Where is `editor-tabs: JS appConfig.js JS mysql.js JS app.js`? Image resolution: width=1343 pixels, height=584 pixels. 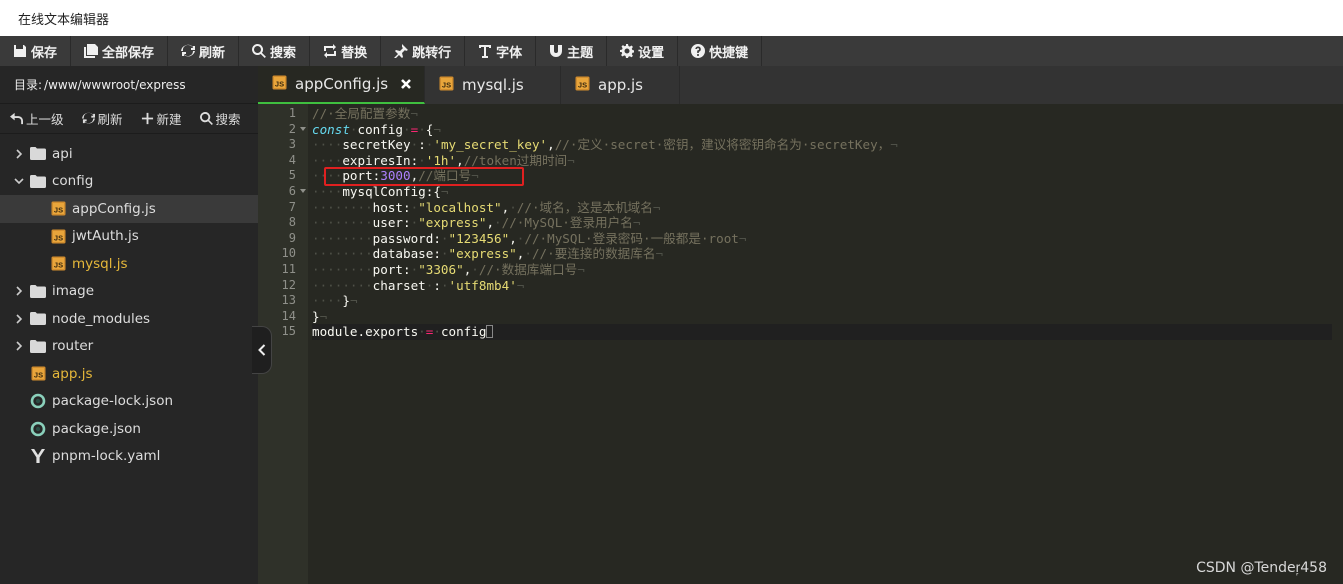 editor-tabs: JS appConfig.js JS mysql.js JS app.js is located at coordinates (800, 85).